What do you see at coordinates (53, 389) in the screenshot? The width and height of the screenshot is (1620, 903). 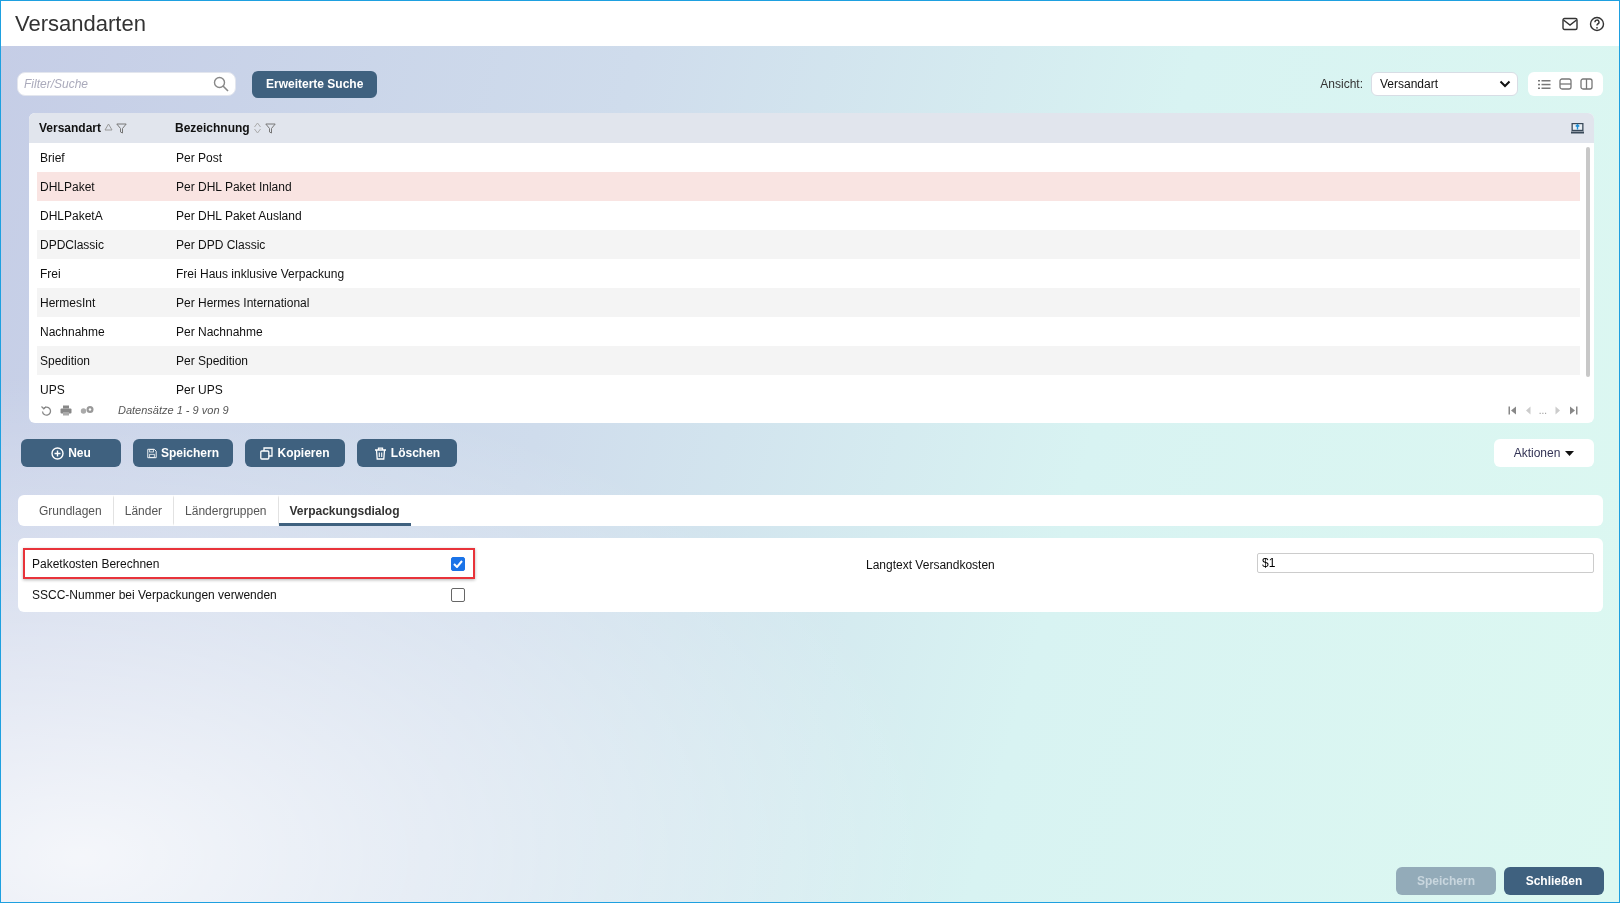 I see `table-cell-text: UPS` at bounding box center [53, 389].